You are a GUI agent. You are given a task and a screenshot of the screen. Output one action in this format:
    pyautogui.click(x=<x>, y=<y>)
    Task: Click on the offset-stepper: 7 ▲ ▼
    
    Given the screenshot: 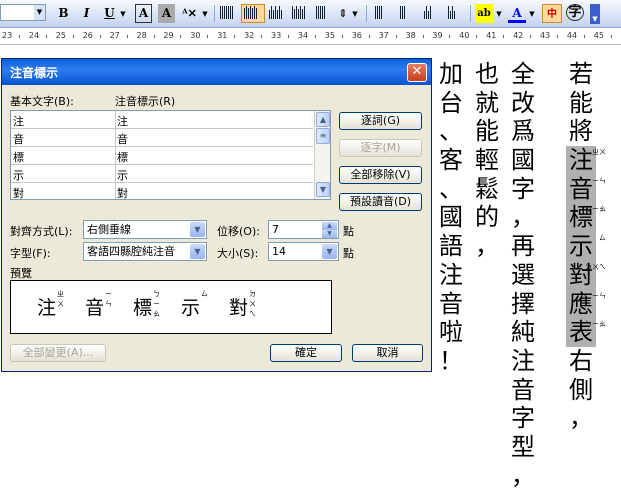 What is the action you would take?
    pyautogui.click(x=303, y=229)
    